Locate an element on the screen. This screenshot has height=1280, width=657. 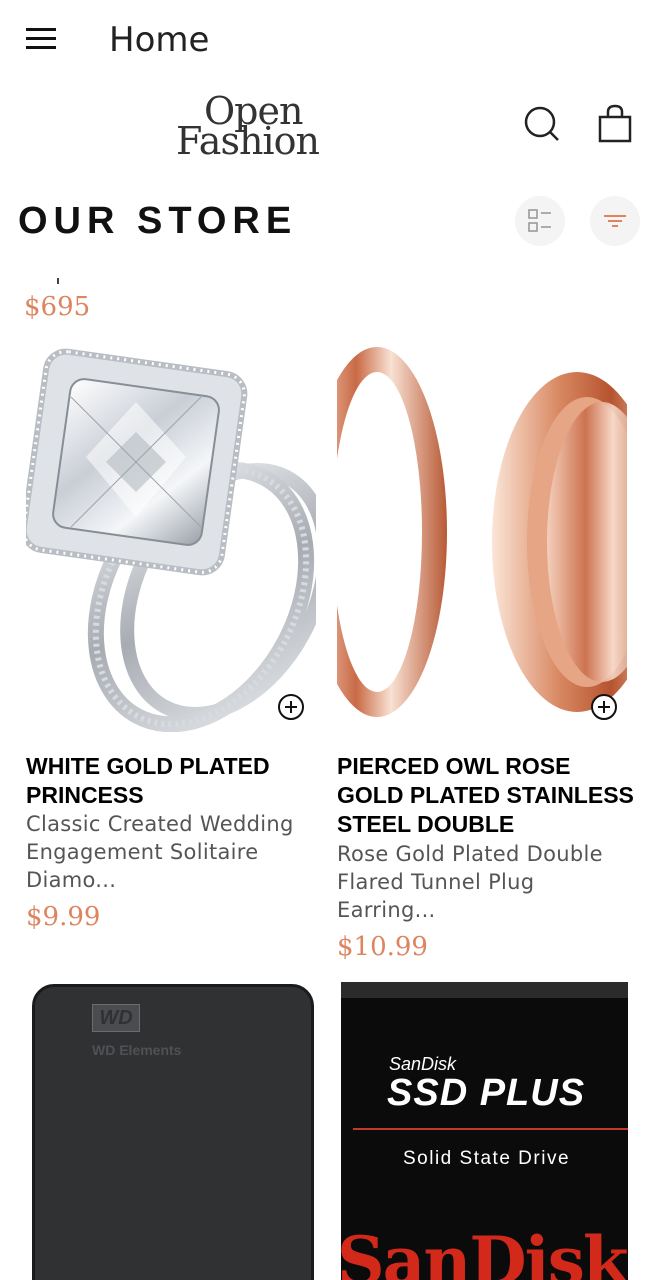
logo-line-2: Fashion is located at coordinates (248, 141).